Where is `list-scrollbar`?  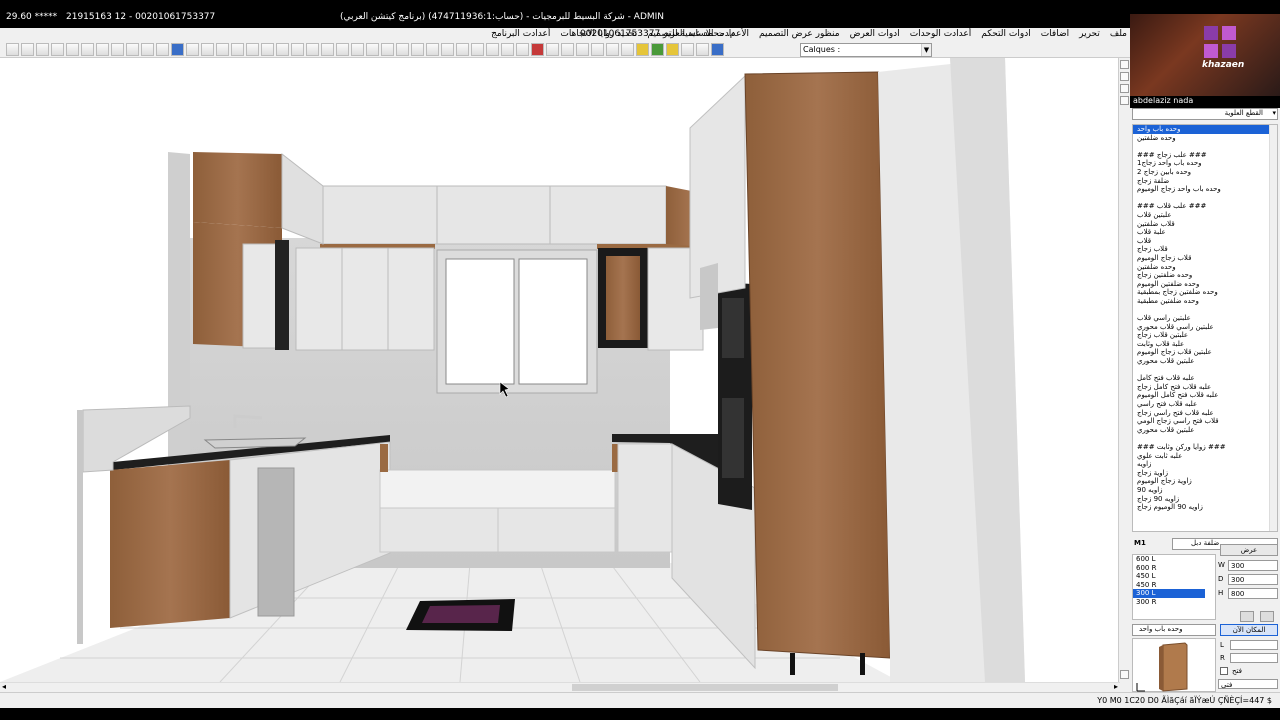 list-scrollbar is located at coordinates (1273, 328).